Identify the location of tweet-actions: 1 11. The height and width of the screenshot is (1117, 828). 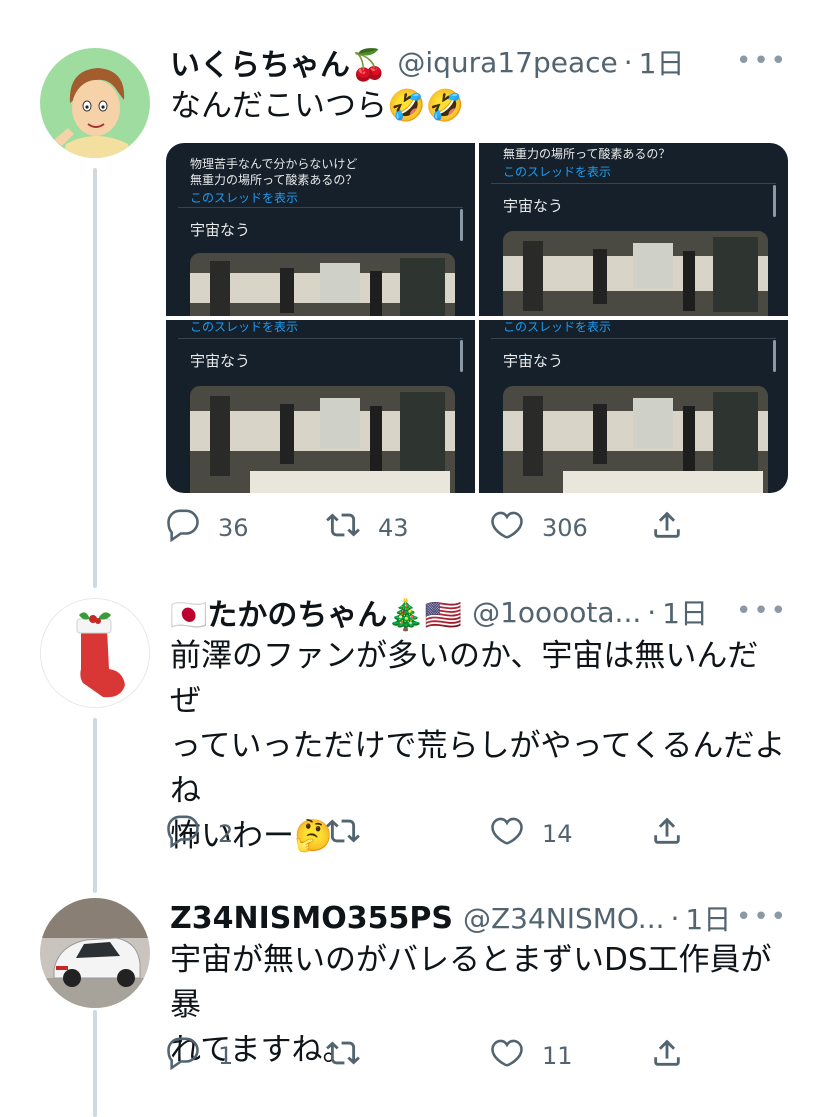
(436, 1056).